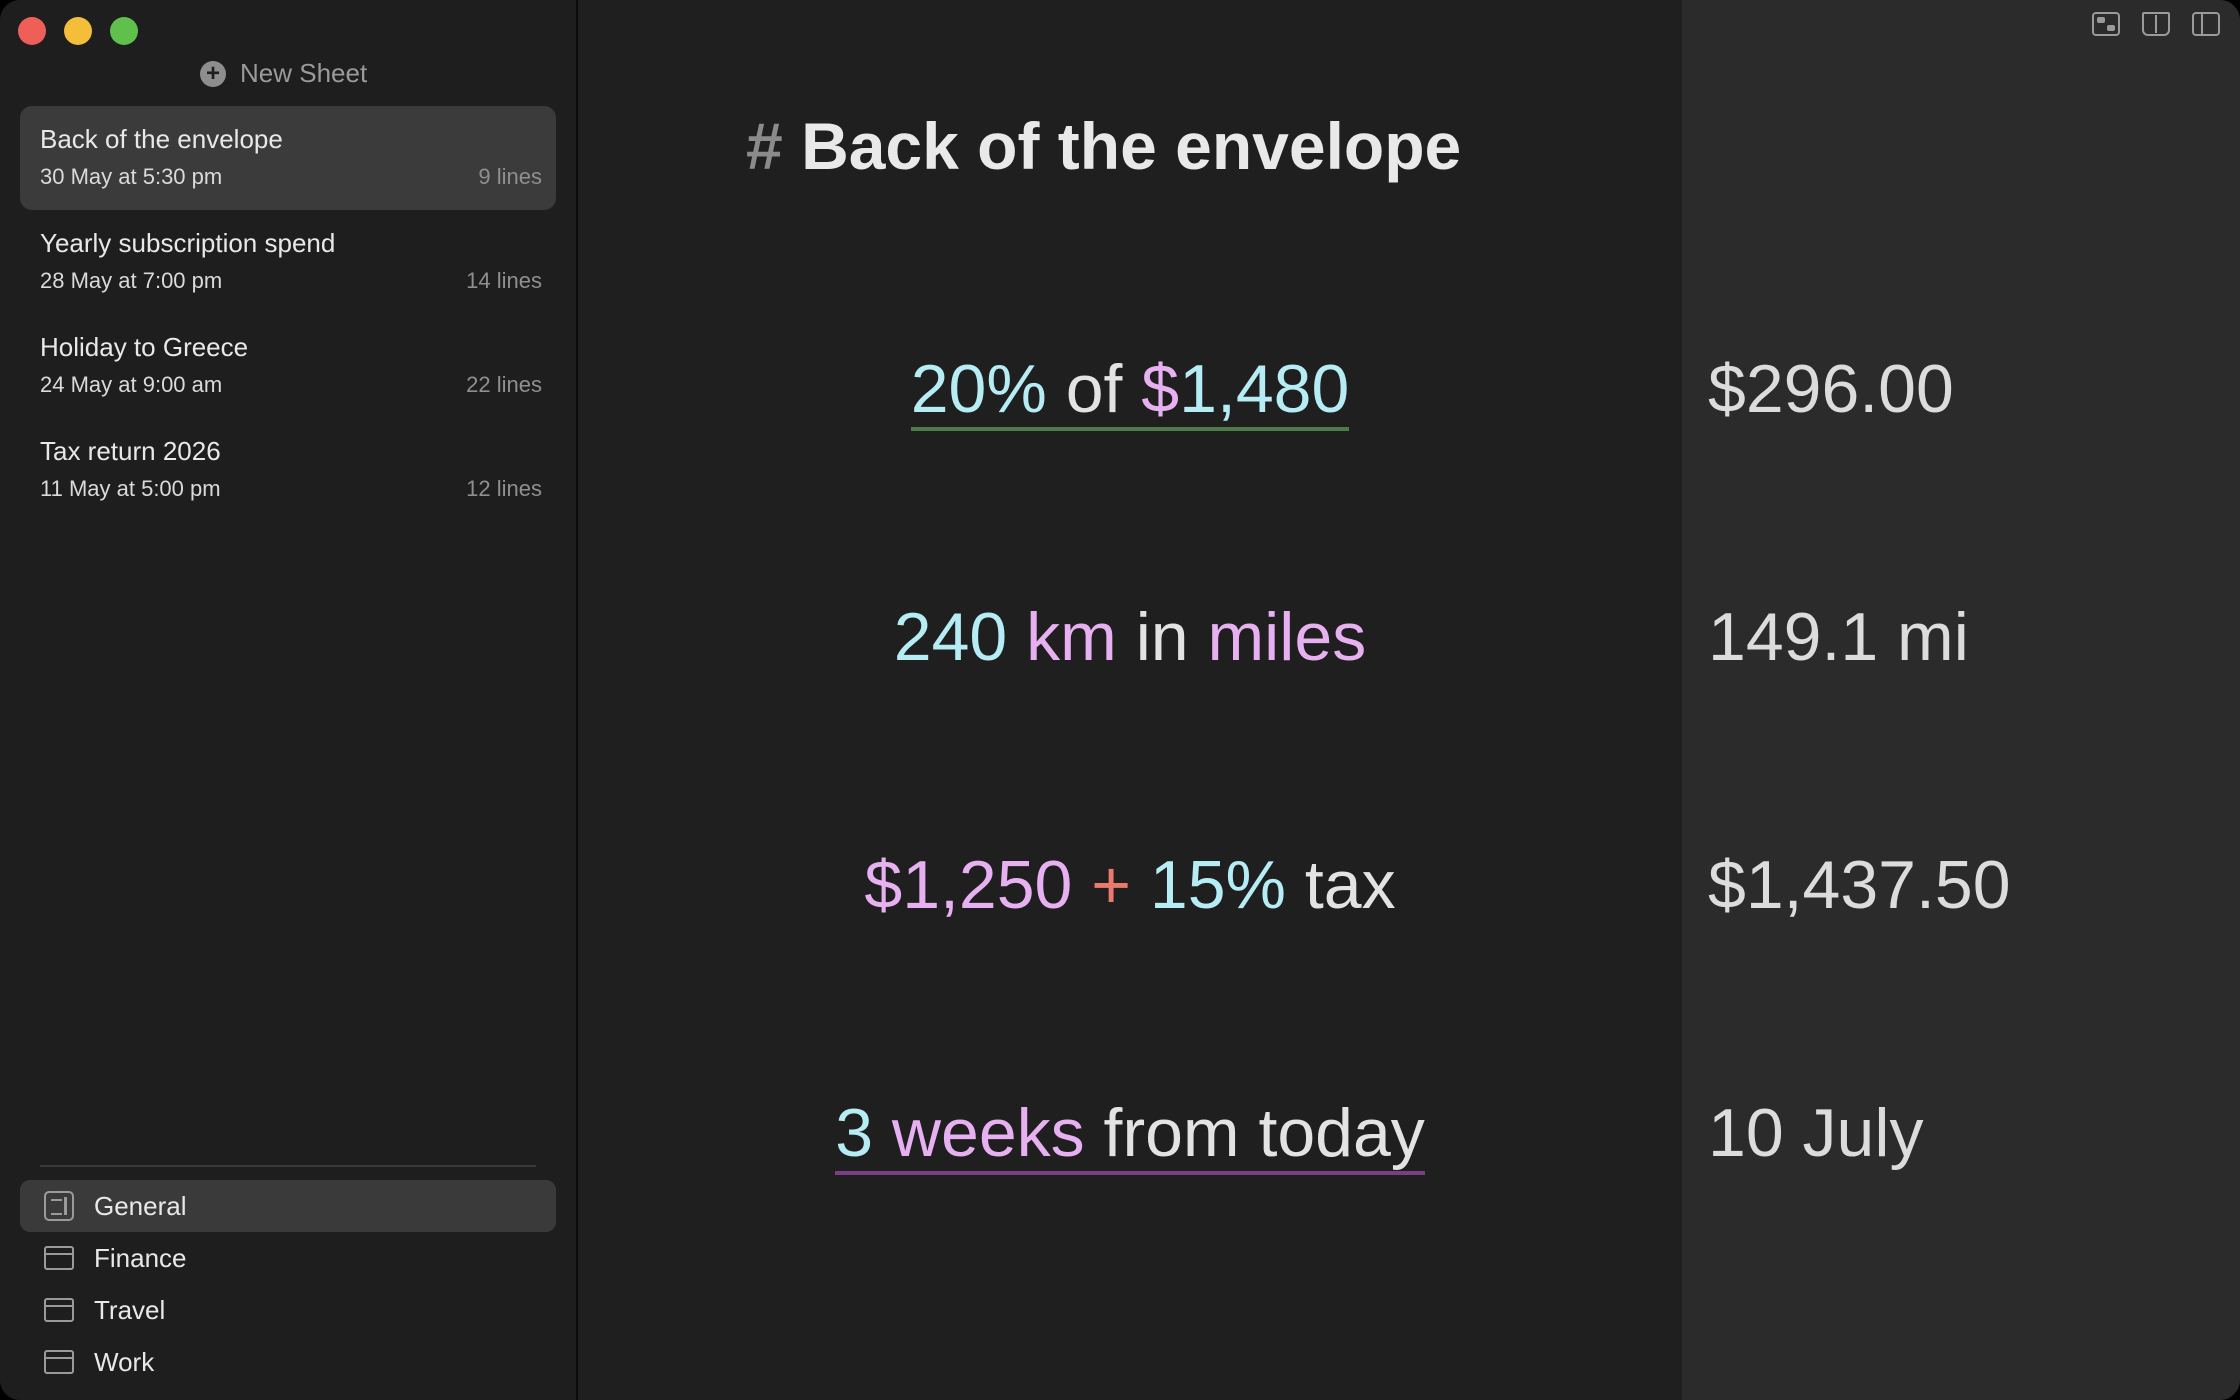 This screenshot has height=1400, width=2240. I want to click on result-1: $296.00, so click(1831, 389).